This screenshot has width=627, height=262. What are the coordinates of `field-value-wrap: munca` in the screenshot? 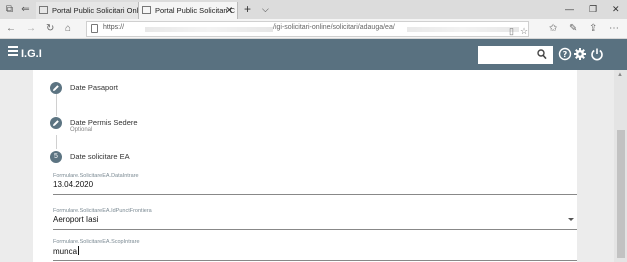 It's located at (66, 251).